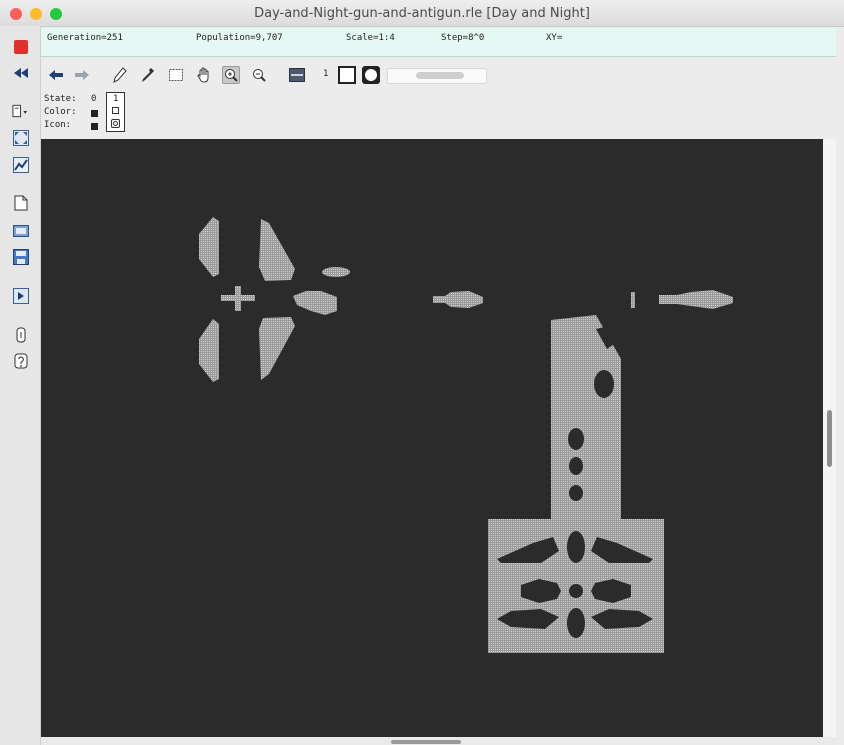  I want to click on help-icon, so click(20, 360).